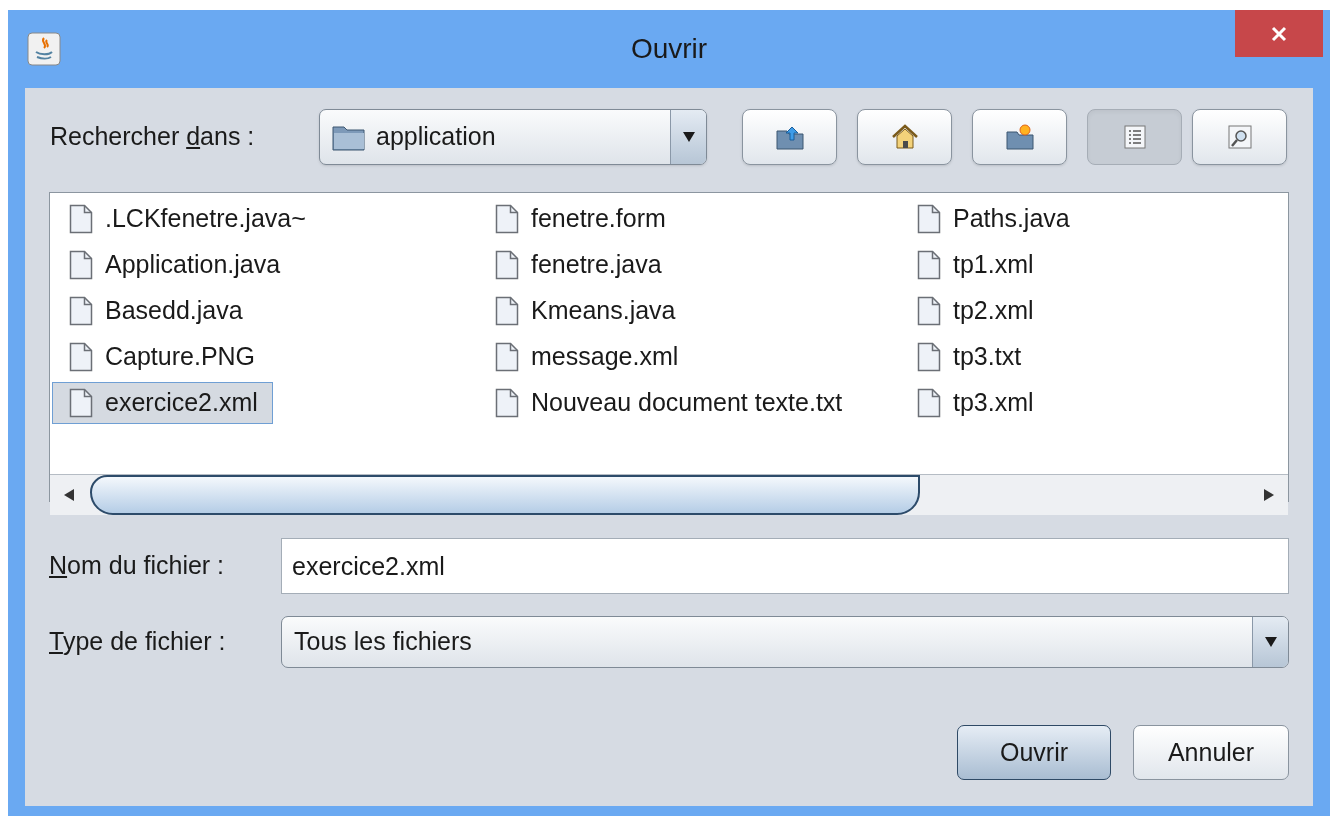 Image resolution: width=1338 pixels, height=816 pixels. Describe the element at coordinates (152, 136) in the screenshot. I see `look-in-label: Rechercher dans :` at that location.